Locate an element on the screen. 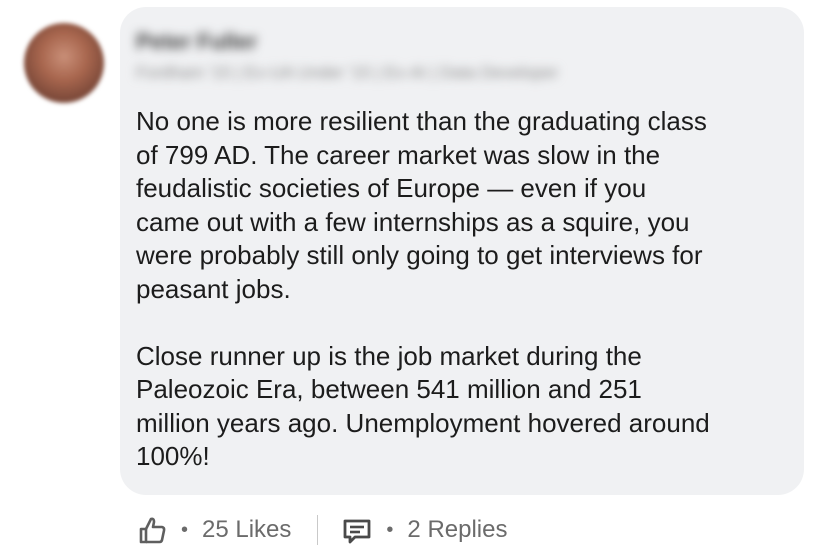 The height and width of the screenshot is (553, 828). likes-count: 25 Likes is located at coordinates (246, 530).